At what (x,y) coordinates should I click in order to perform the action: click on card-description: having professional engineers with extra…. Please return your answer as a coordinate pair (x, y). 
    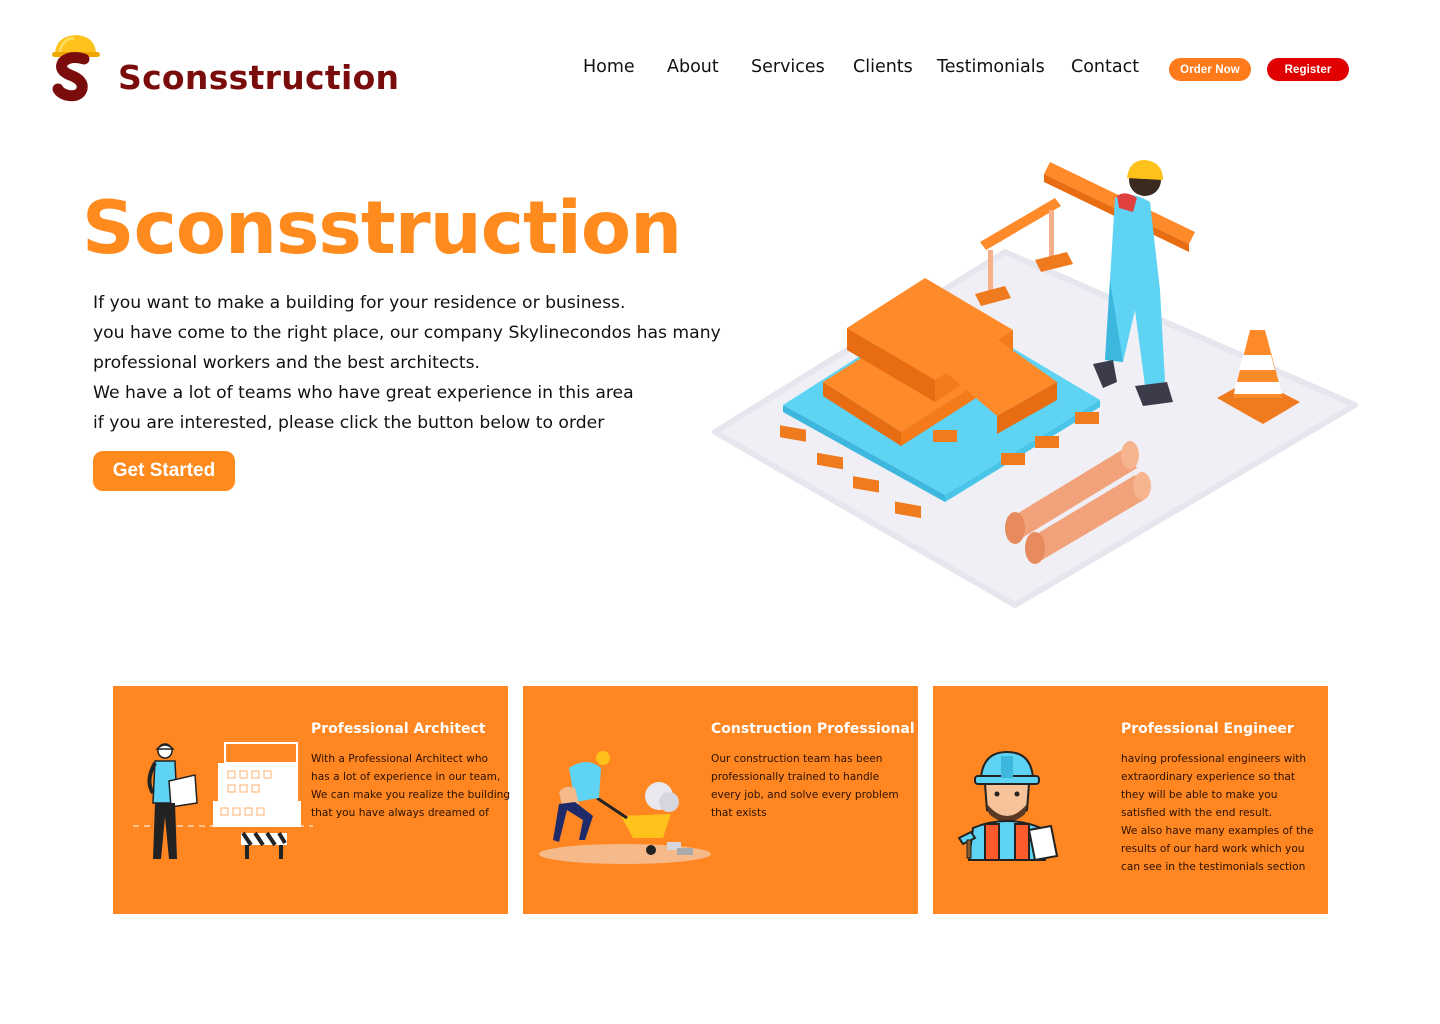
    Looking at the image, I should click on (1217, 813).